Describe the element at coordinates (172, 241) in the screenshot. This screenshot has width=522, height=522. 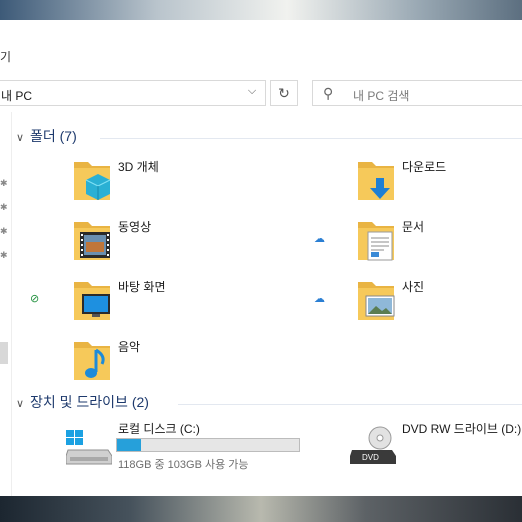
I see `folder-item-videos: 동영상` at that location.